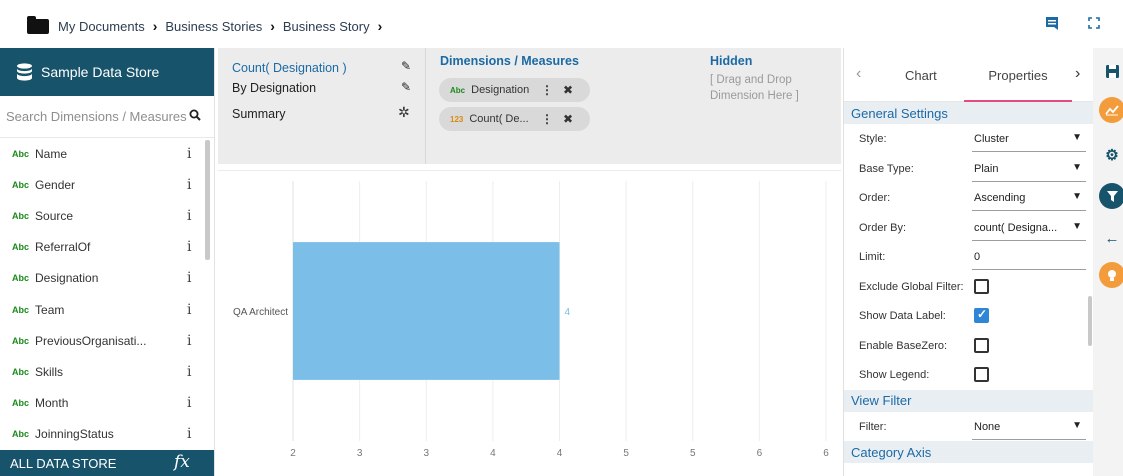 This screenshot has height=476, width=1123. What do you see at coordinates (1111, 71) in the screenshot?
I see `save-icon` at bounding box center [1111, 71].